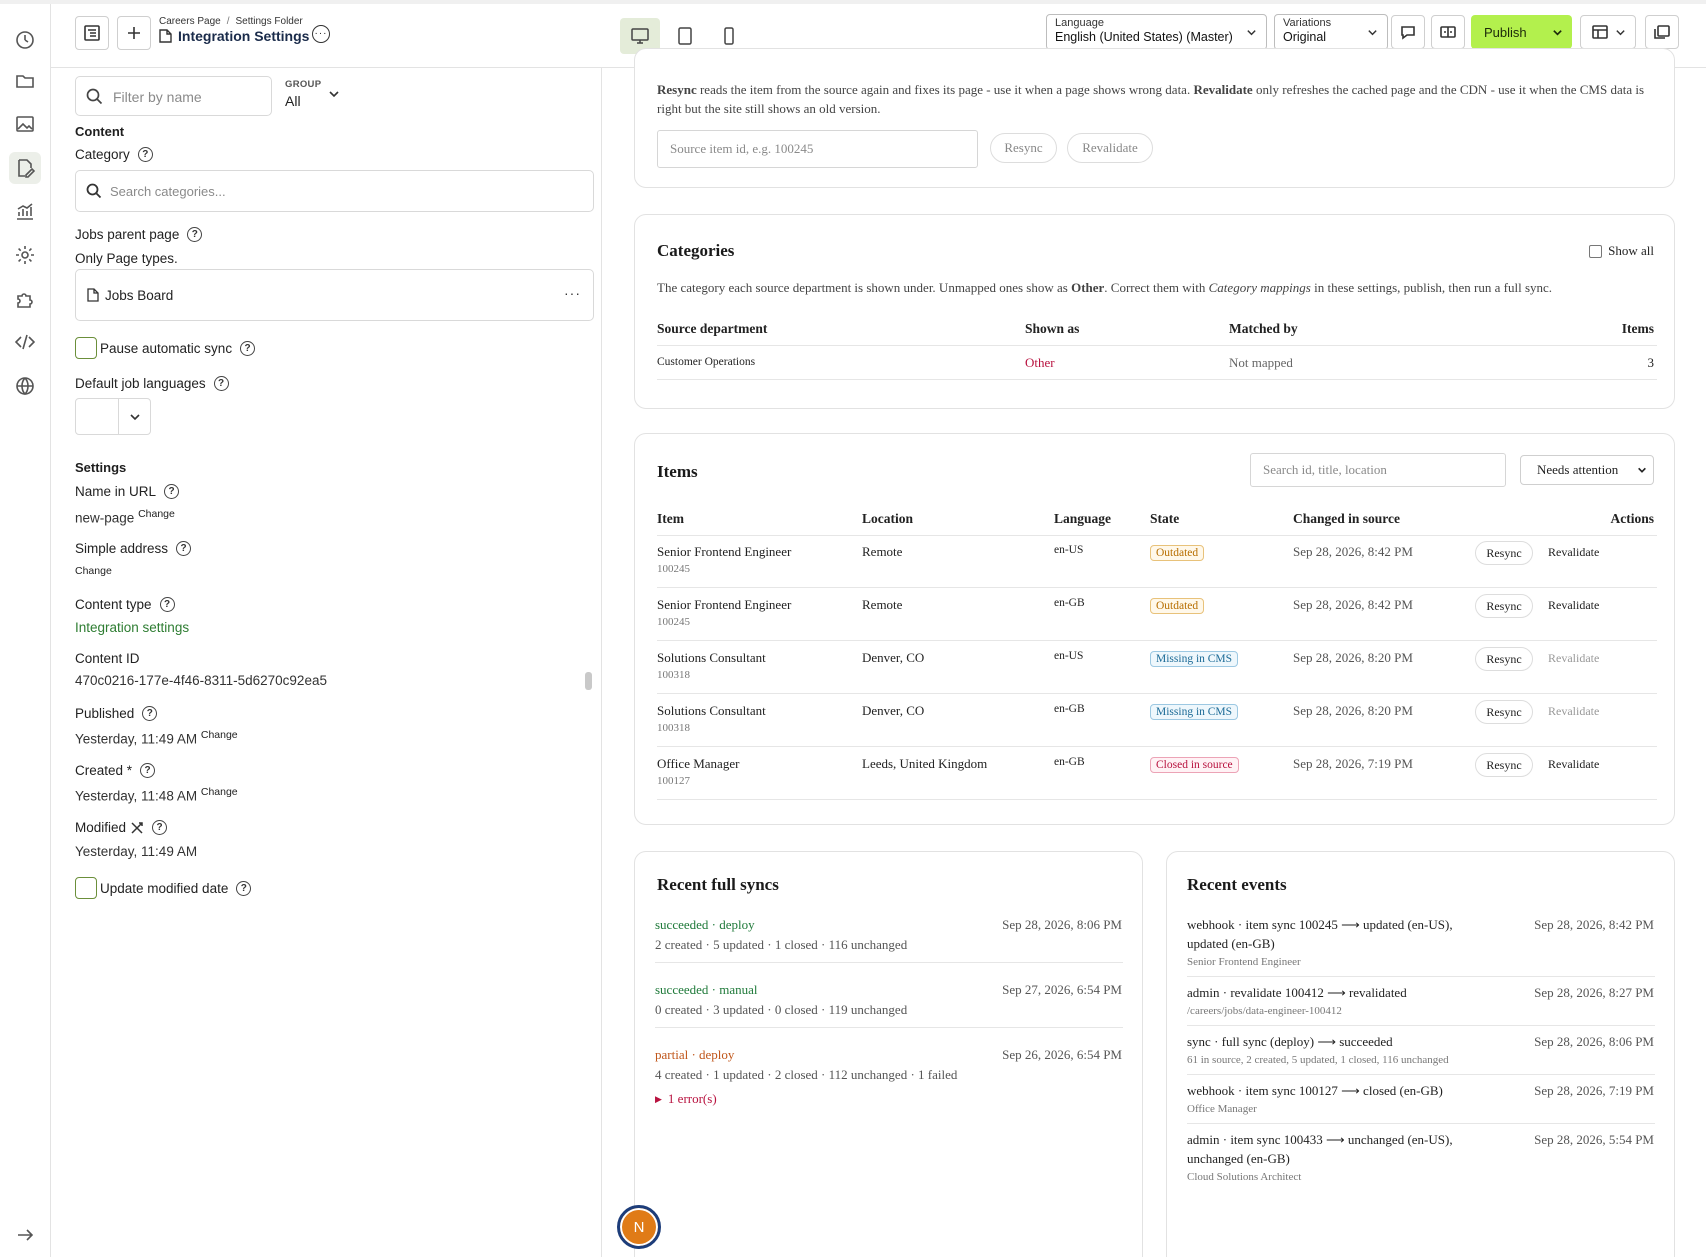  What do you see at coordinates (133, 548) in the screenshot?
I see `simple-address-field-label: Simple address?` at bounding box center [133, 548].